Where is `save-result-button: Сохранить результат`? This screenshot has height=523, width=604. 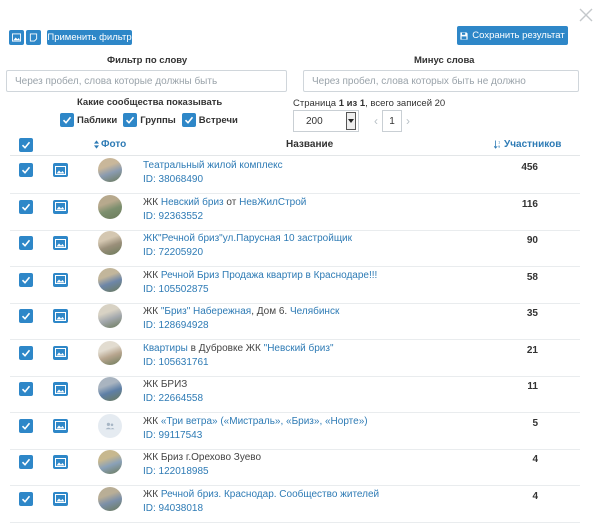
save-result-button: Сохранить результат is located at coordinates (512, 35).